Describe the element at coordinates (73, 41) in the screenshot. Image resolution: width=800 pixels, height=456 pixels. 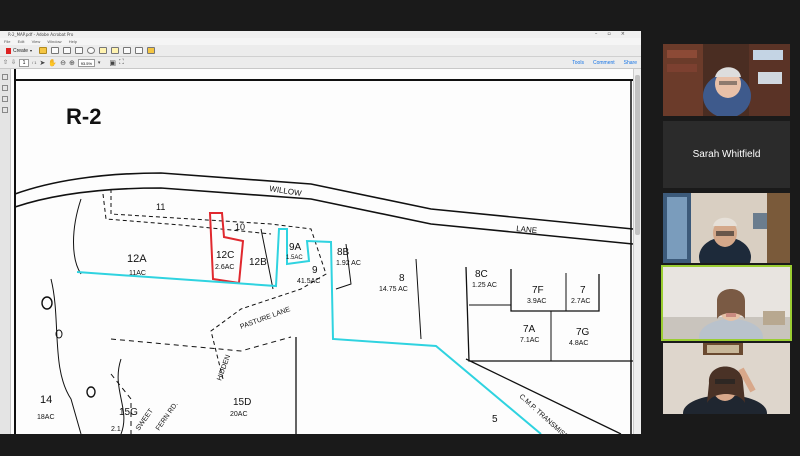
I see `menu-help: Help` at that location.